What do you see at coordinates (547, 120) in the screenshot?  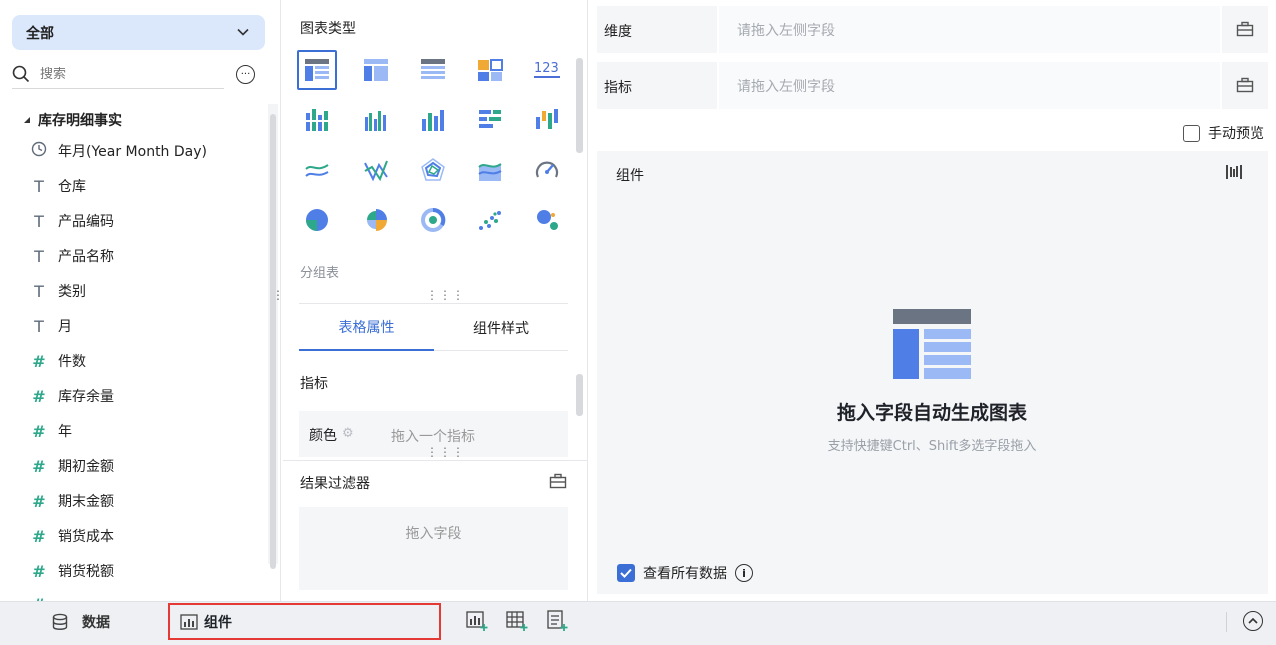 I see `color-bar-chart-option` at bounding box center [547, 120].